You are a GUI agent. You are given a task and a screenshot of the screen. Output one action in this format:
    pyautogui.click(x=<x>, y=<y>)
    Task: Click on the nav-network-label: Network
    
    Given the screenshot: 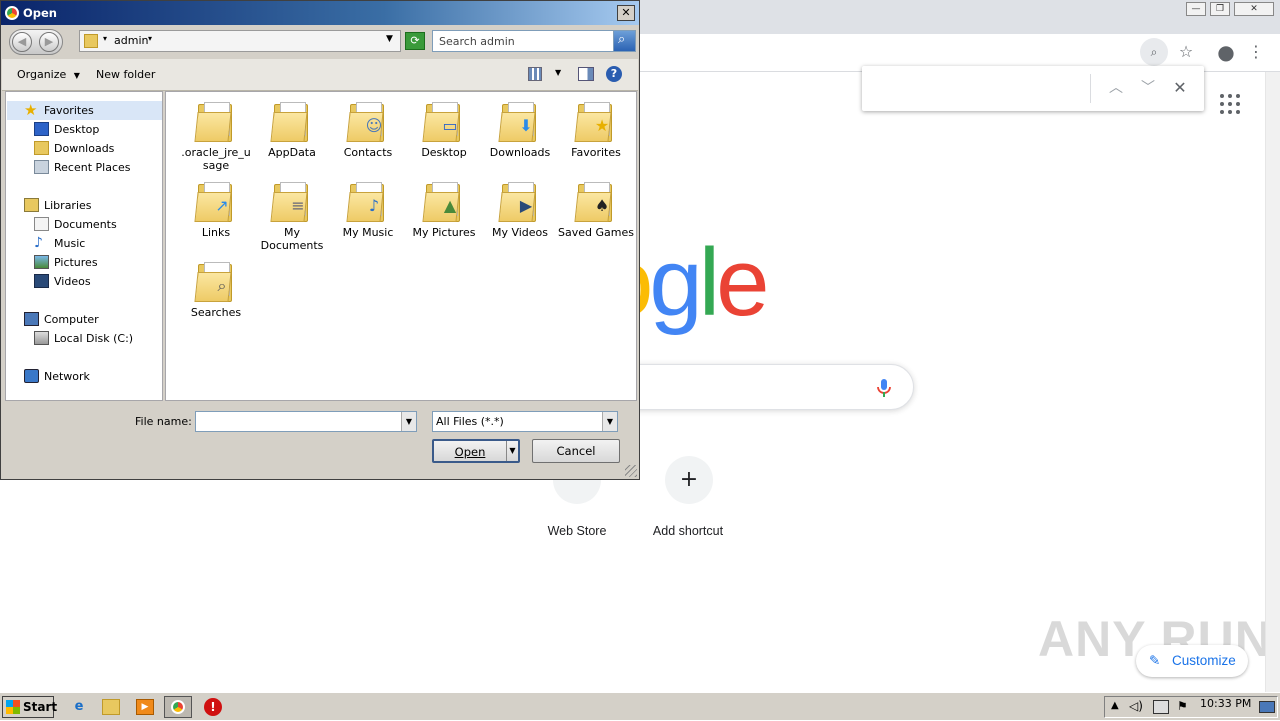 What is the action you would take?
    pyautogui.click(x=67, y=376)
    